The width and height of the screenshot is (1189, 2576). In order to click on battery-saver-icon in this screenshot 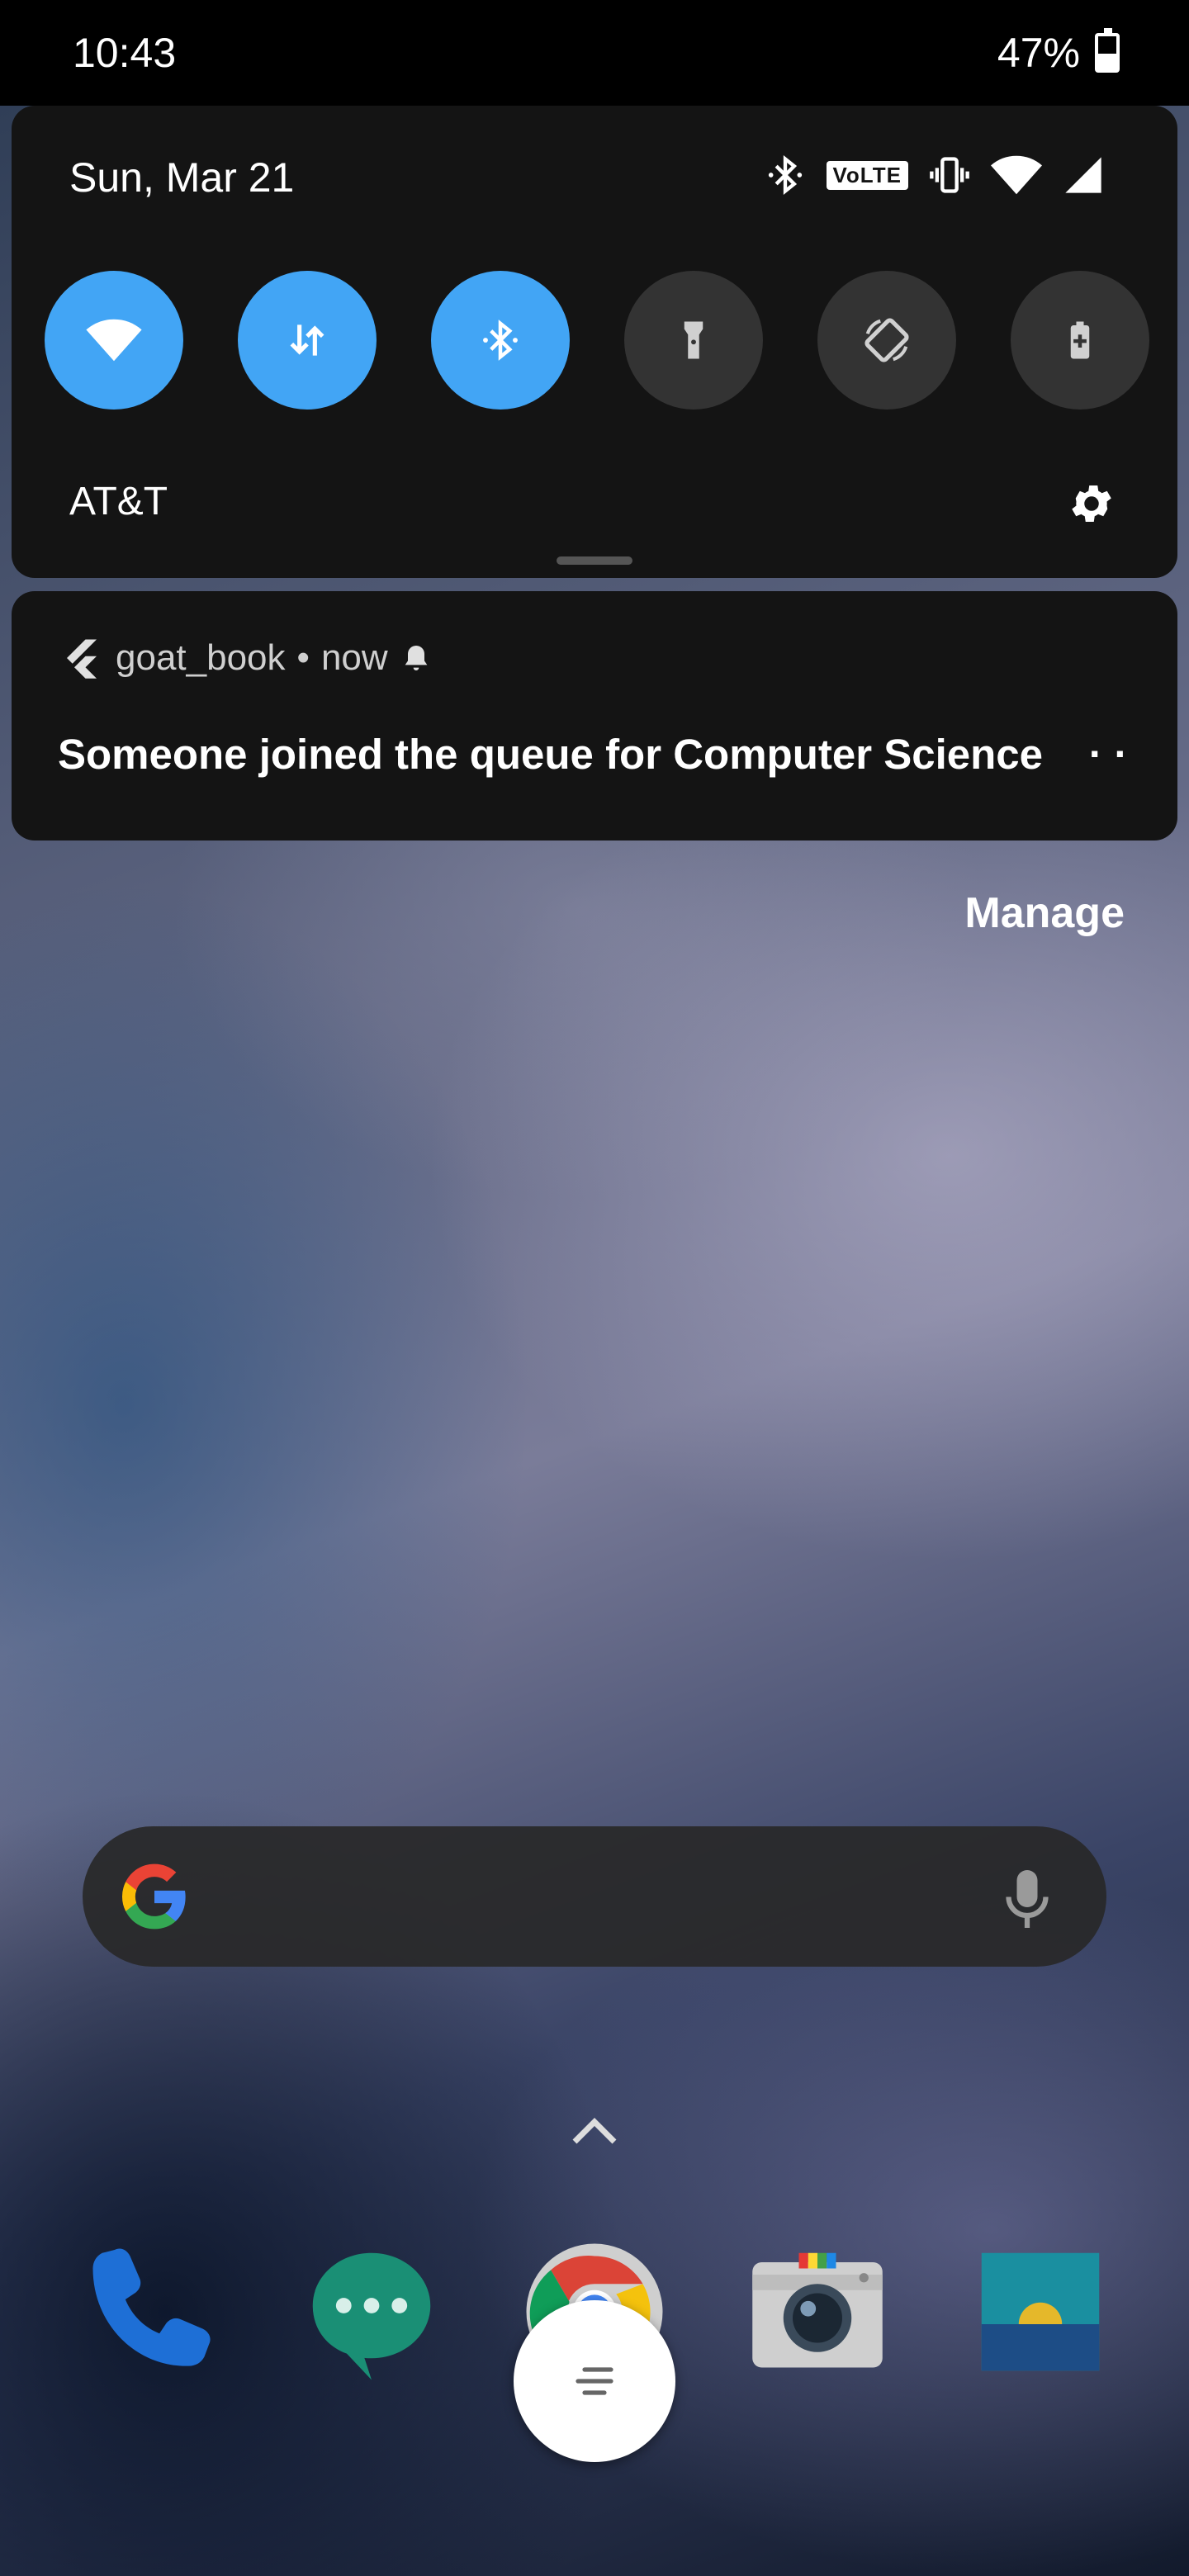, I will do `click(1080, 340)`.